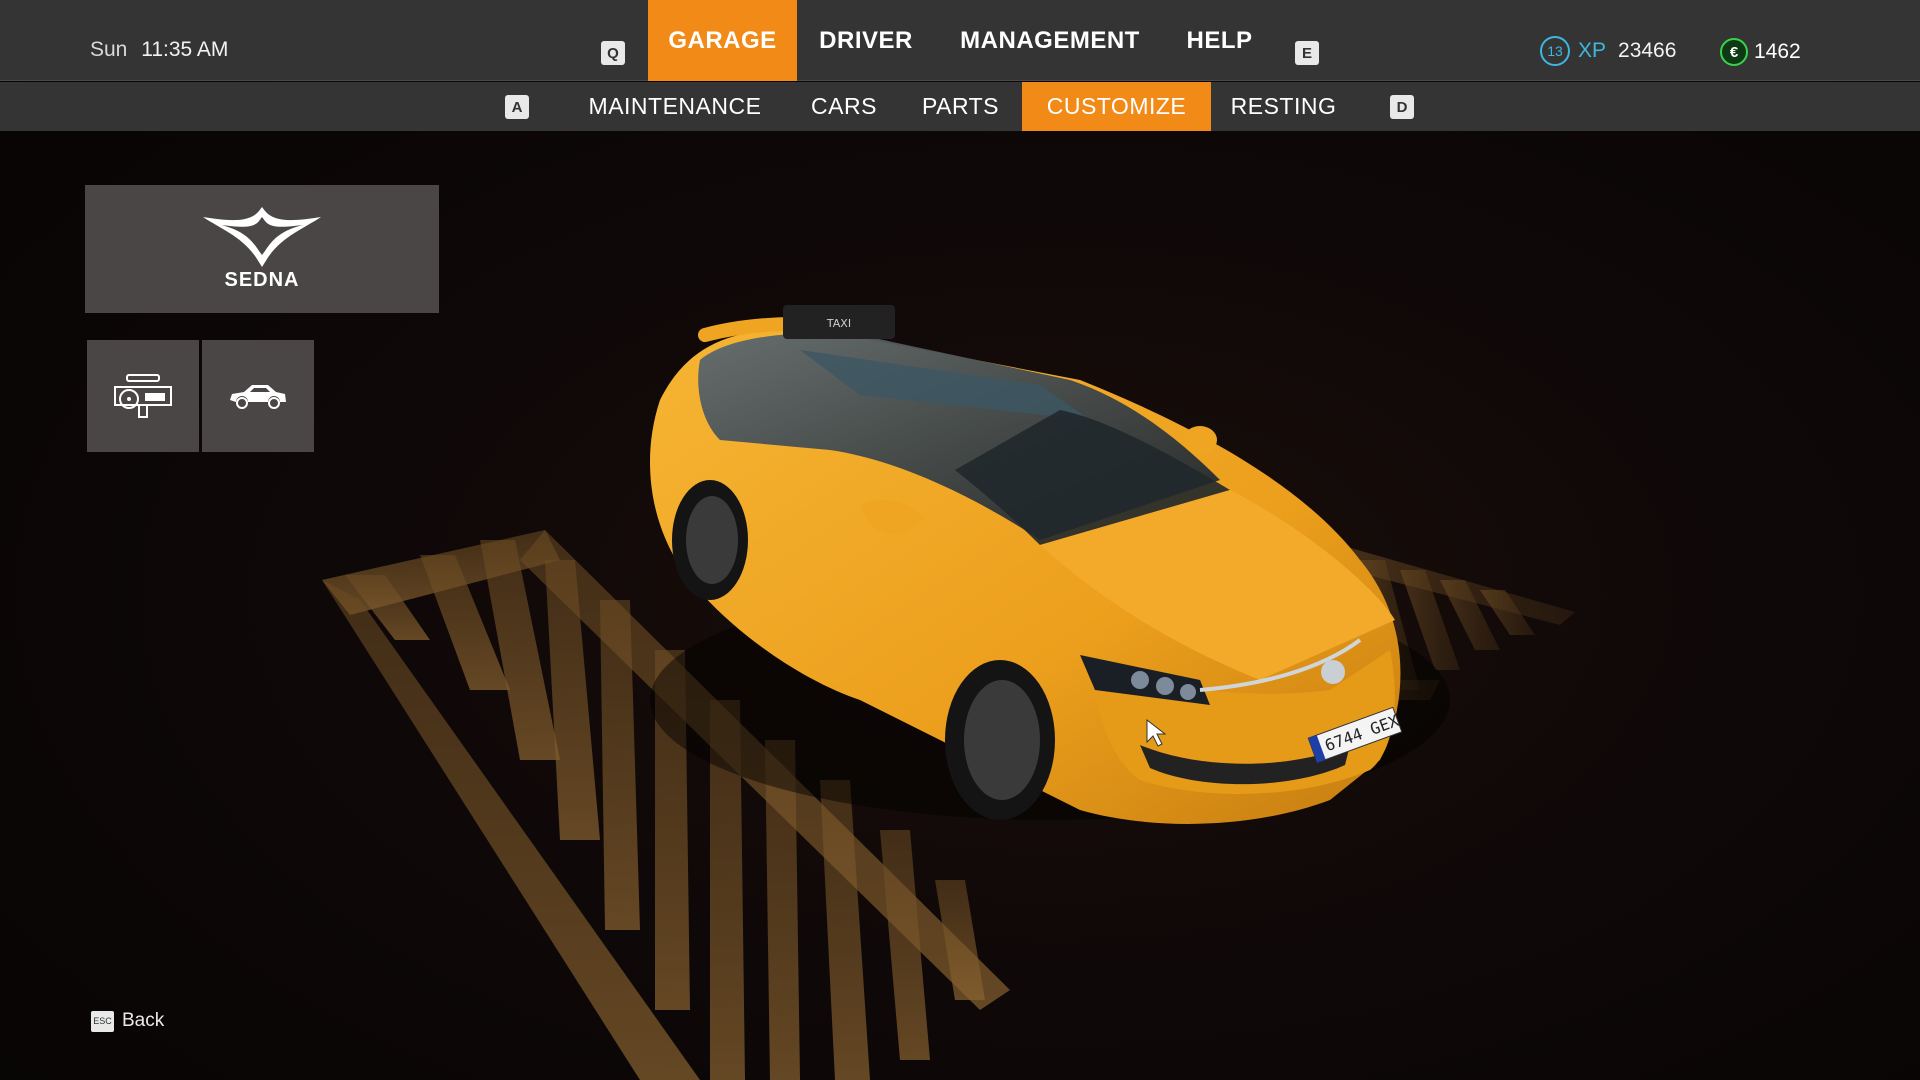  I want to click on exterior-view-button, so click(258, 396).